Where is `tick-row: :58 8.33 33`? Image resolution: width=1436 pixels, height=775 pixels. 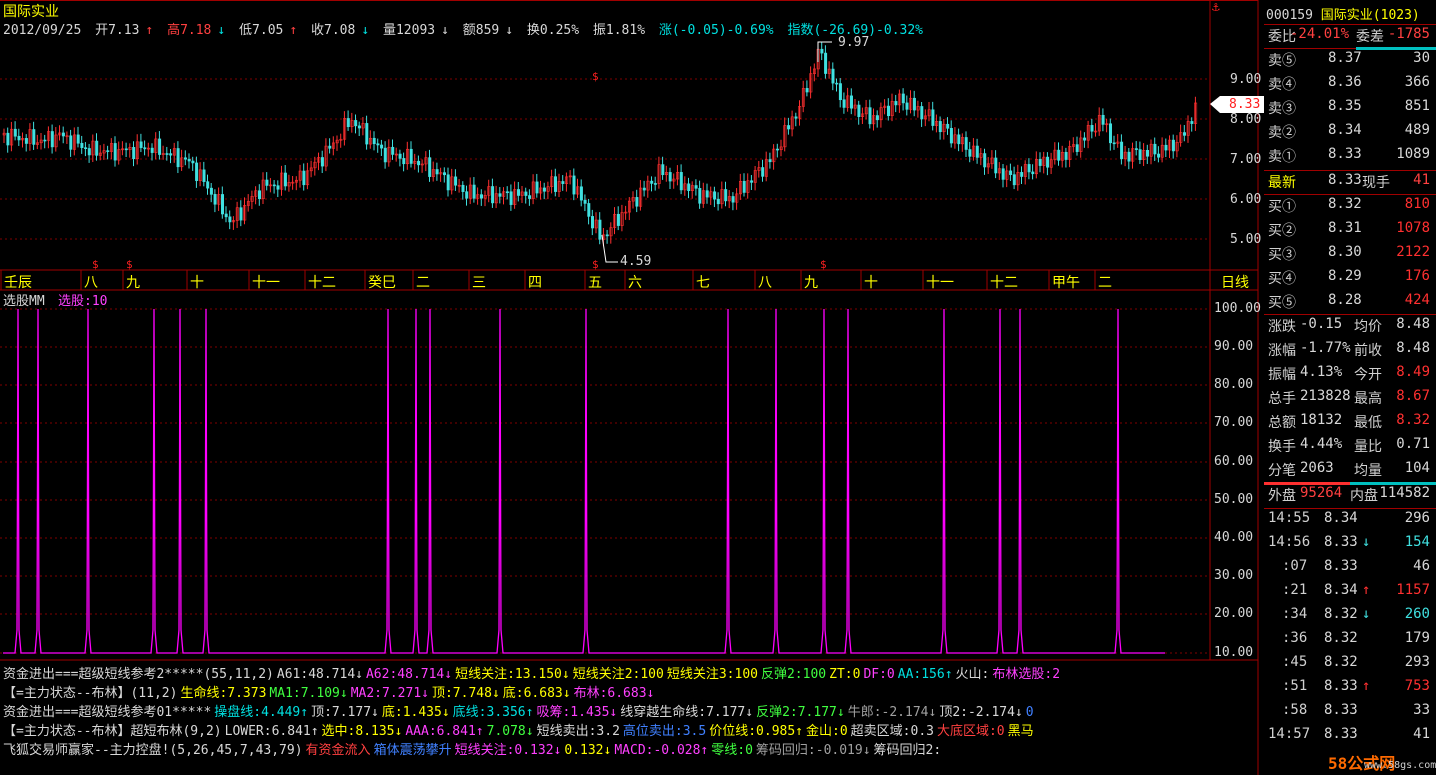 tick-row: :58 8.33 33 is located at coordinates (1350, 714).